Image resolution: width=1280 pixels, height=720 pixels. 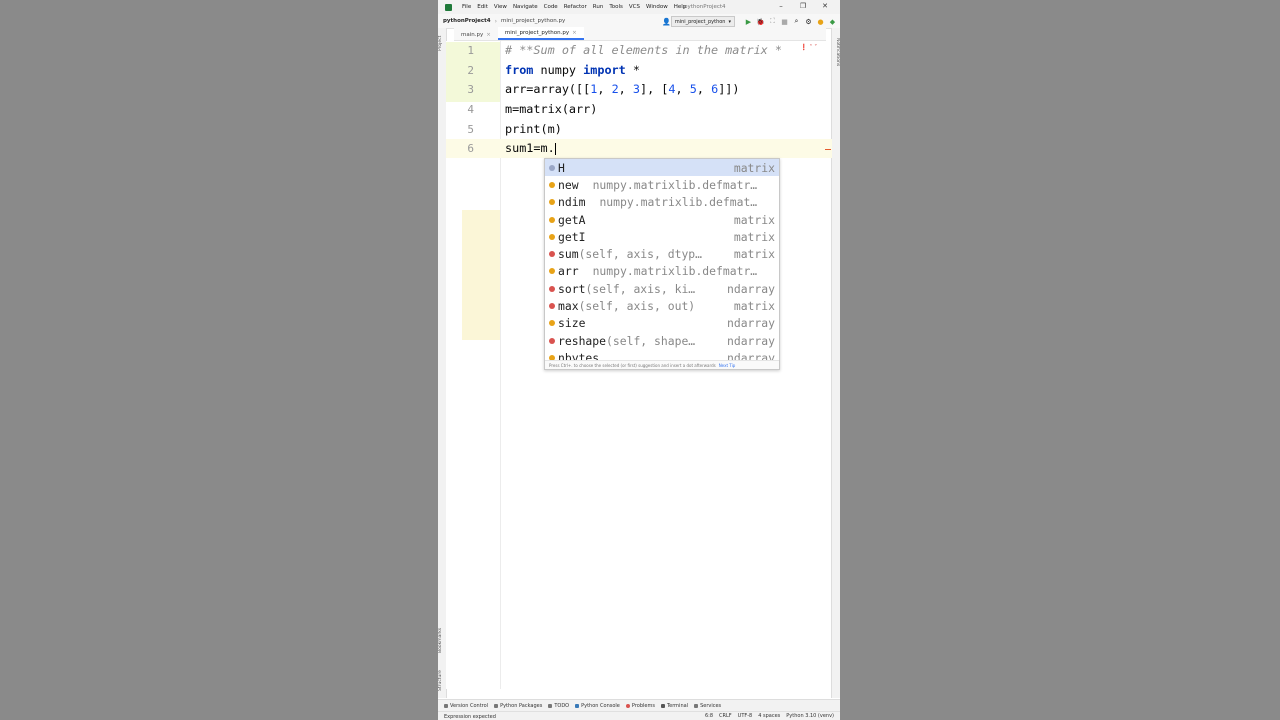 What do you see at coordinates (654, 89) in the screenshot?
I see `code-text: ], [` at bounding box center [654, 89].